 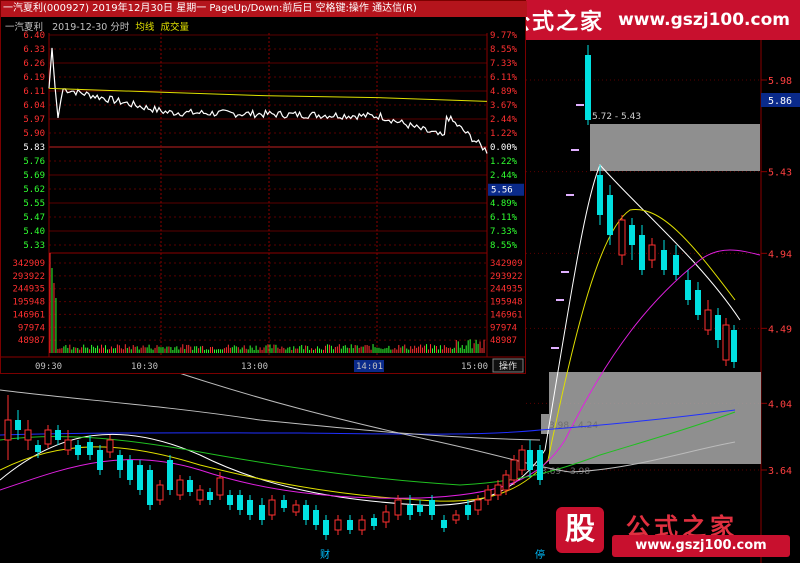 What do you see at coordinates (31, 341) in the screenshot?
I see `volume-tick-label: 48987` at bounding box center [31, 341].